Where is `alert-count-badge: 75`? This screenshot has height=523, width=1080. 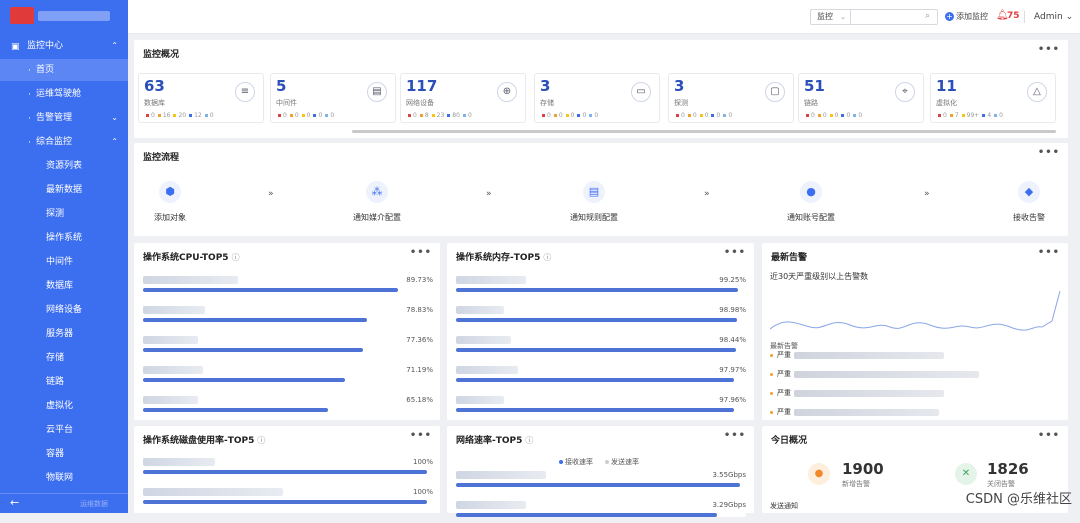 alert-count-badge: 75 is located at coordinates (1013, 16).